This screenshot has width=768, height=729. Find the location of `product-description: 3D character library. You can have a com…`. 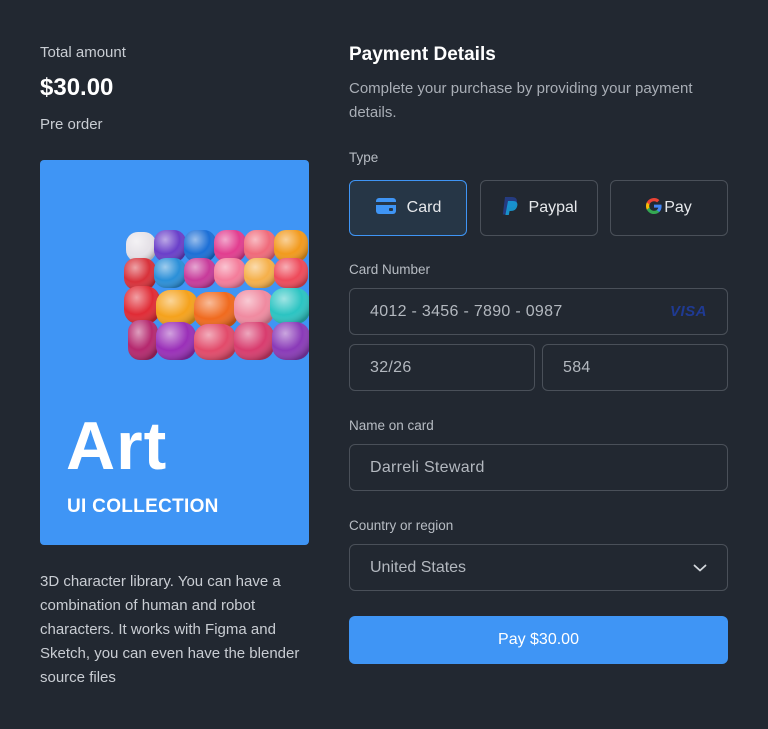

product-description: 3D character library. You can have a com… is located at coordinates (170, 629).